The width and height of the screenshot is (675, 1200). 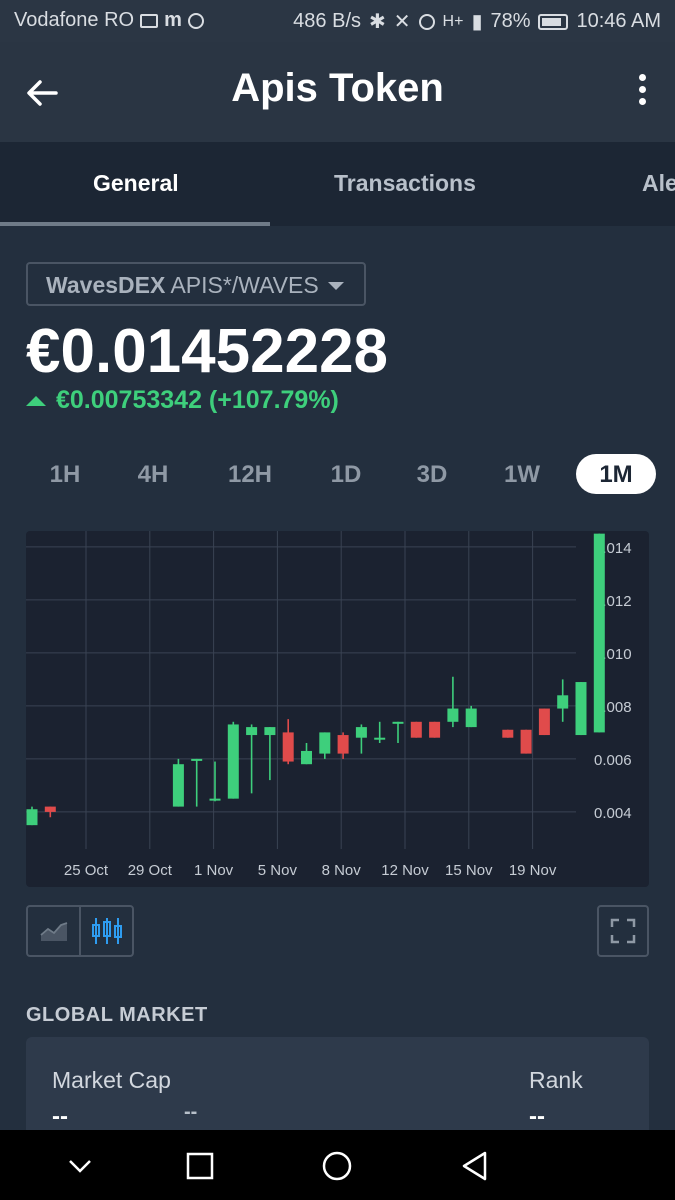 What do you see at coordinates (60, 1116) in the screenshot?
I see `market-cap-value: --` at bounding box center [60, 1116].